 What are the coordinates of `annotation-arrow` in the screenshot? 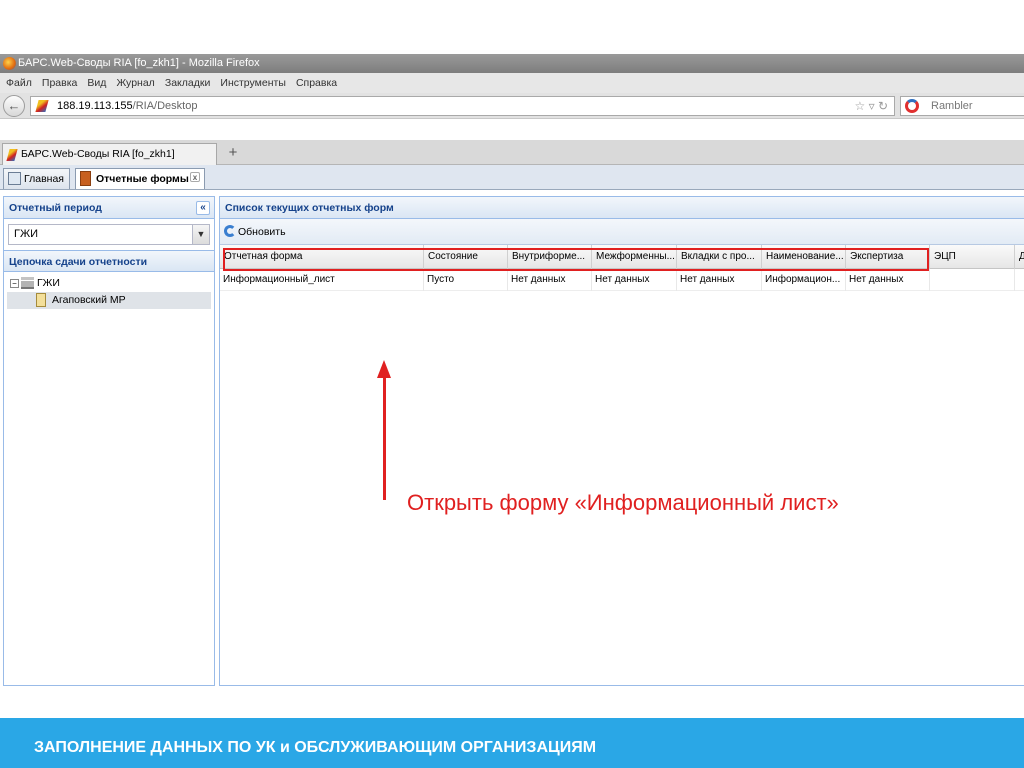 It's located at (384, 438).